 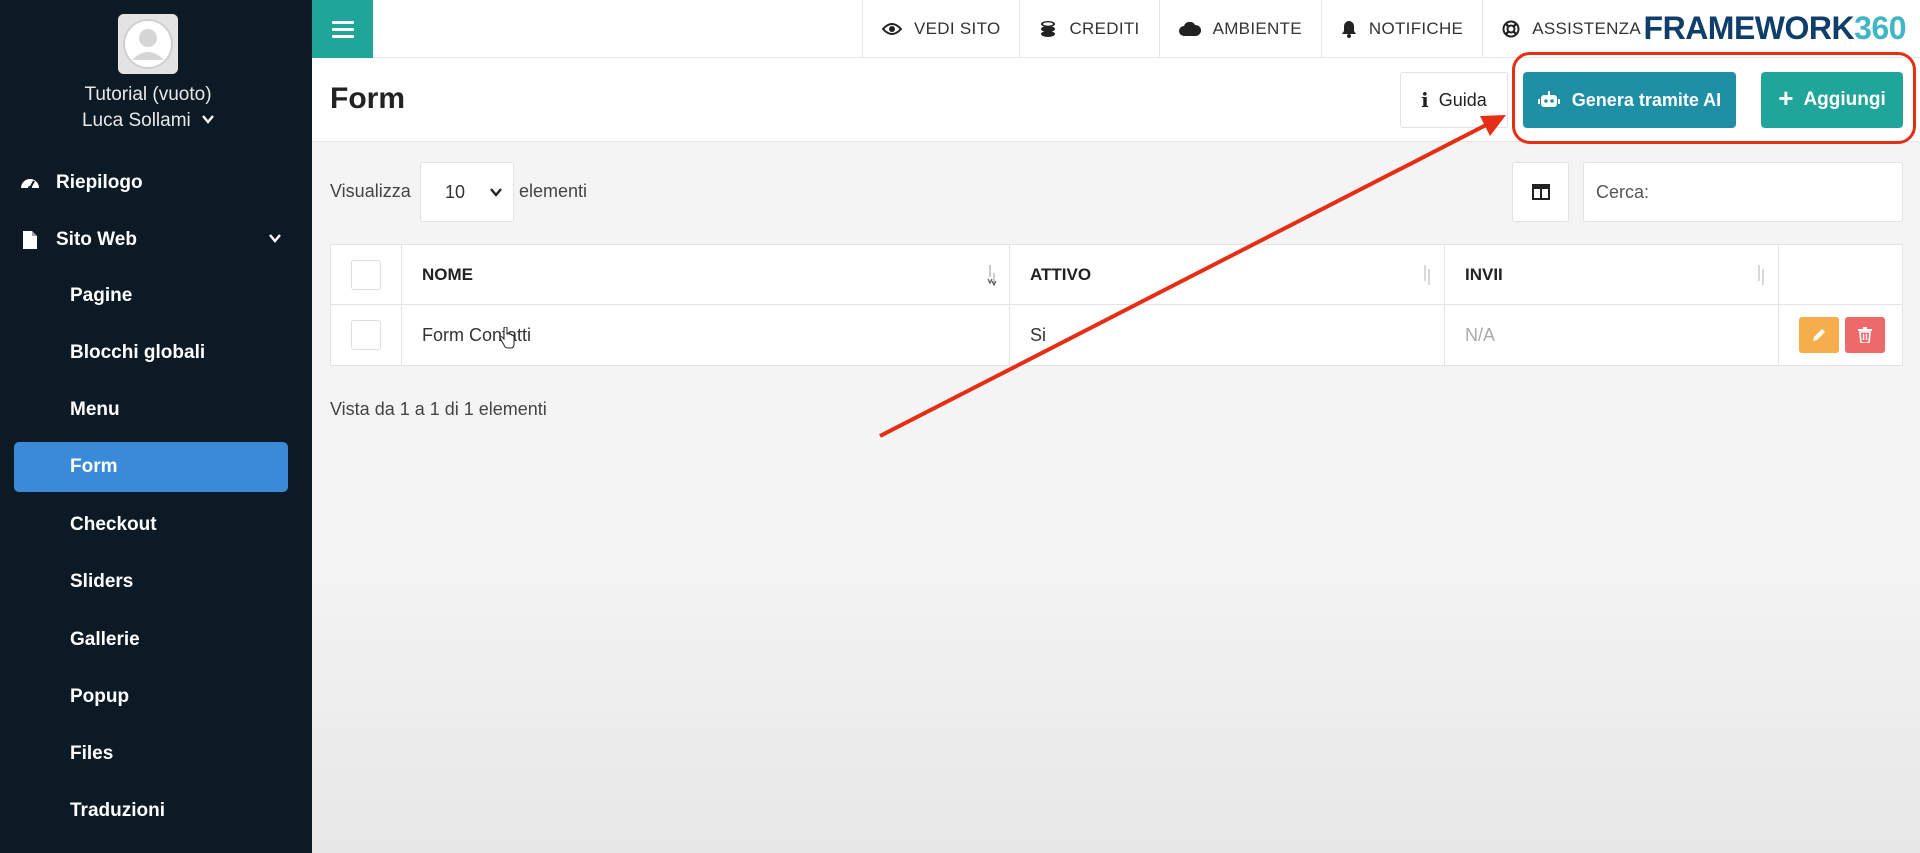 I want to click on sidebar-item-checkout: Checkout, so click(x=151, y=525).